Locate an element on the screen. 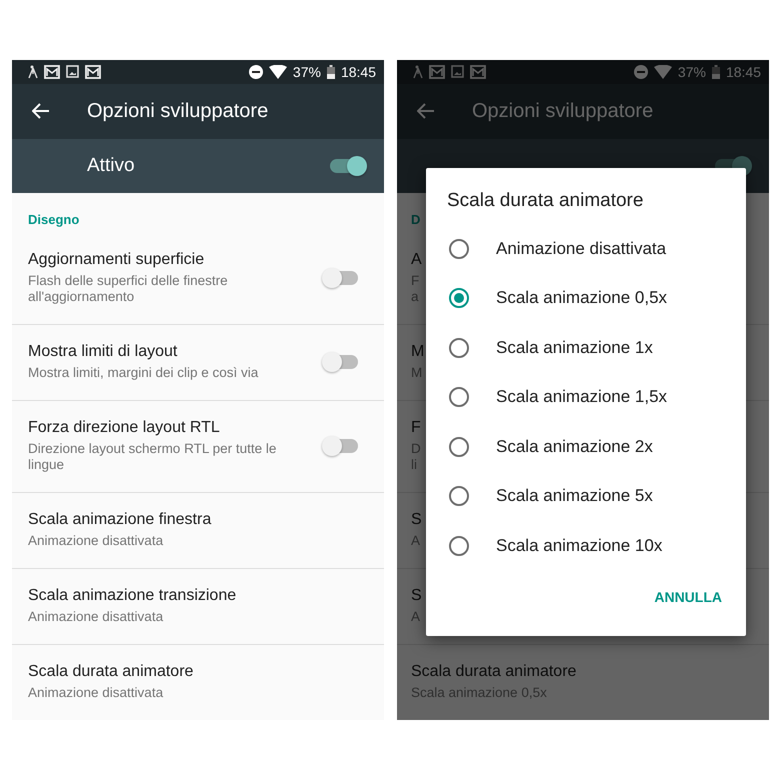  setting-description: Direzione layout schermo RTL per tutte le lingue is located at coordinates (152, 457).